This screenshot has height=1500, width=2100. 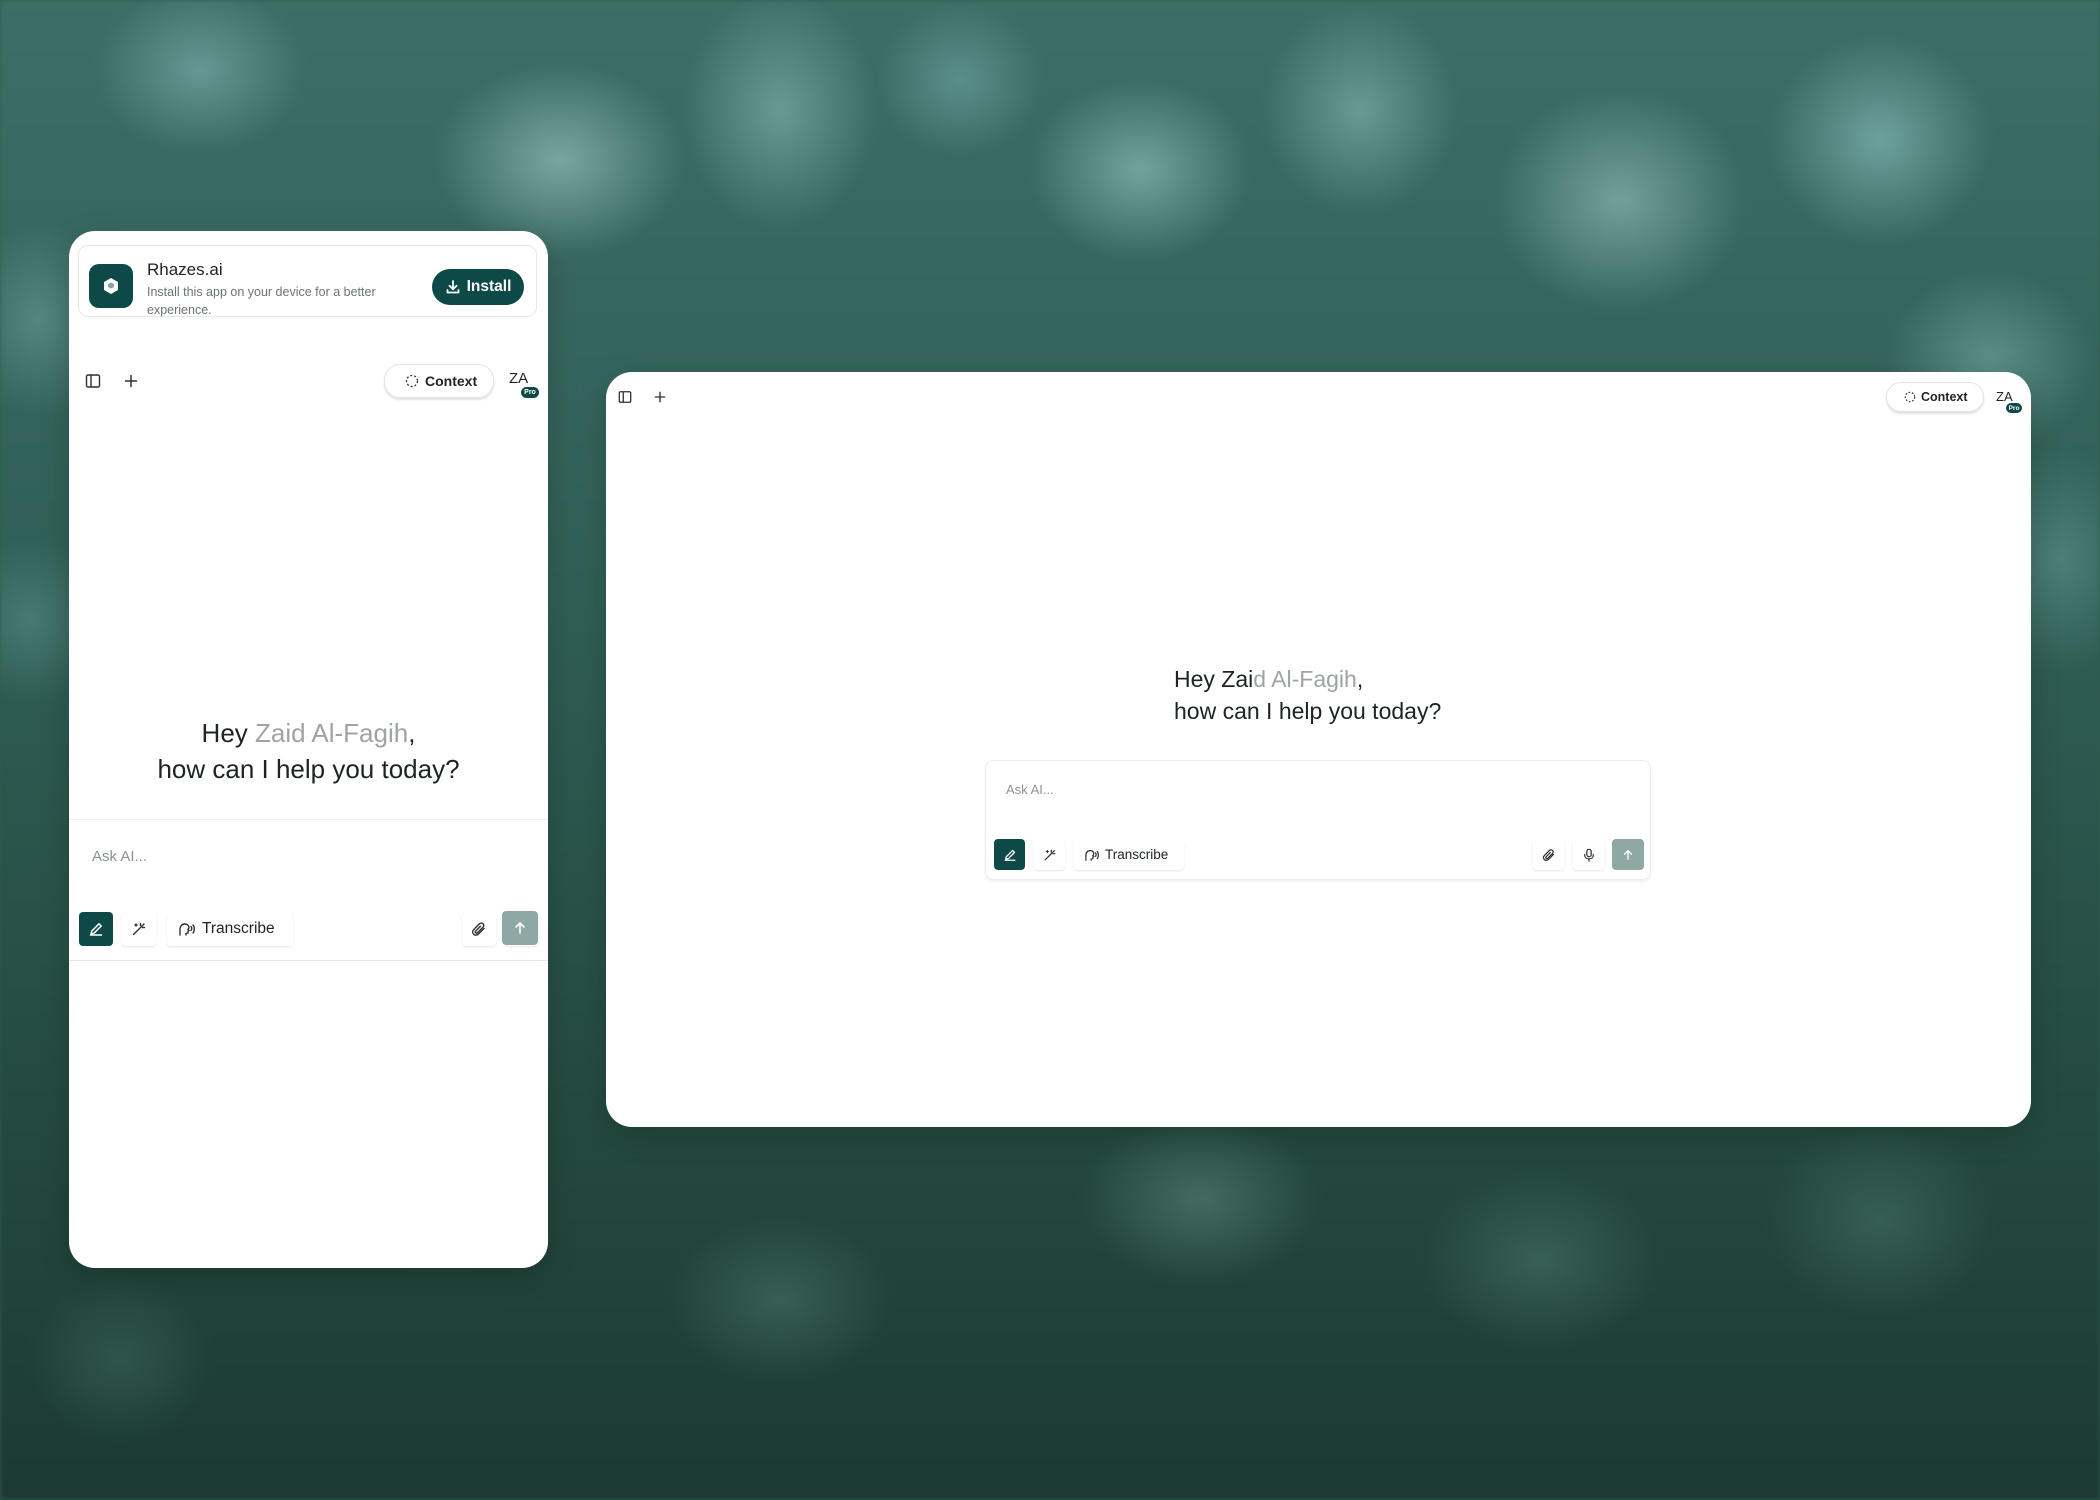 I want to click on microphone-button, so click(x=1588, y=854).